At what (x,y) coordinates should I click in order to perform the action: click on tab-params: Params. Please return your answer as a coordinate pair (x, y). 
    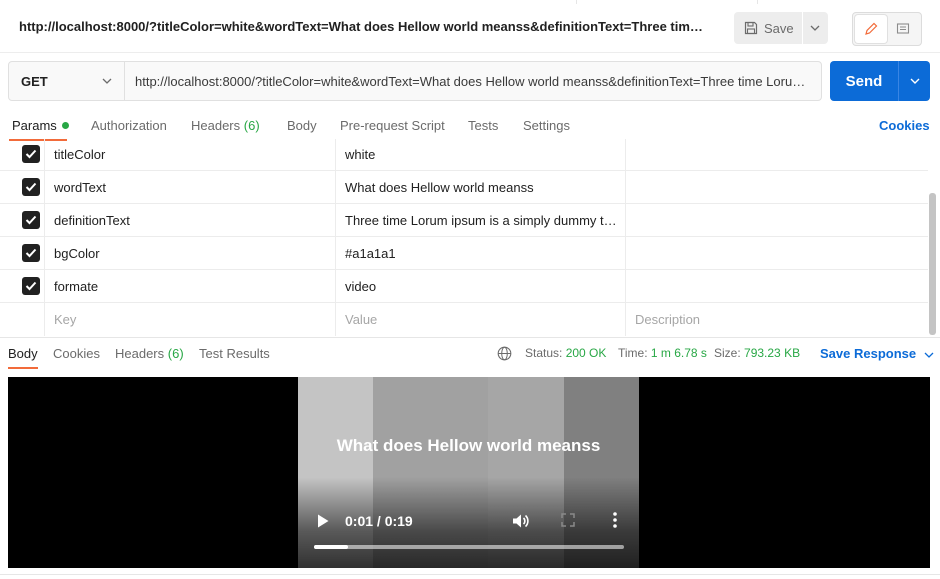
    Looking at the image, I should click on (40, 125).